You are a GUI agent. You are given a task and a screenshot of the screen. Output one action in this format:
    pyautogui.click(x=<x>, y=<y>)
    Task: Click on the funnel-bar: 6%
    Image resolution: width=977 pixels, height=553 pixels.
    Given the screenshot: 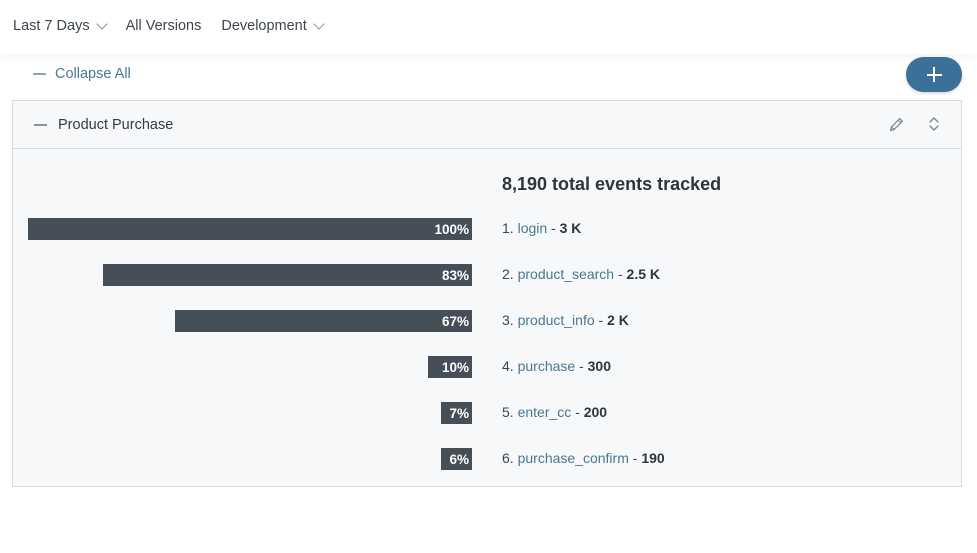 What is the action you would take?
    pyautogui.click(x=456, y=459)
    